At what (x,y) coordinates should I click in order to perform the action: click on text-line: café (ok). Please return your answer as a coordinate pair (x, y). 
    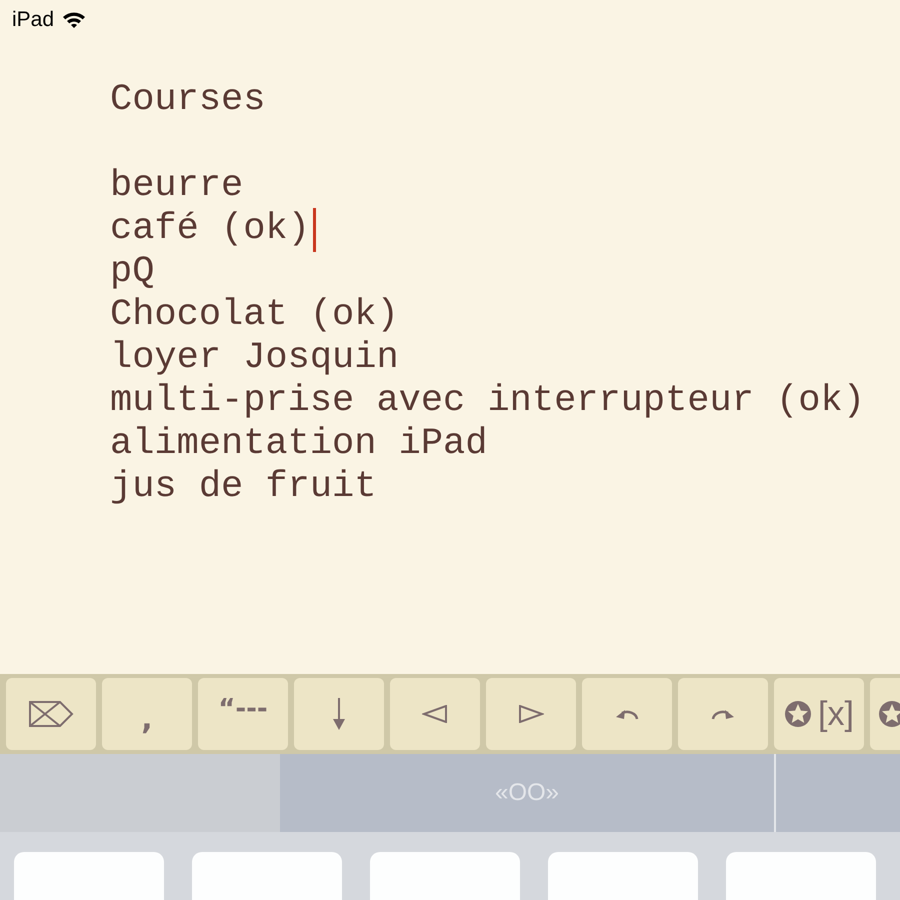
    Looking at the image, I should click on (210, 229).